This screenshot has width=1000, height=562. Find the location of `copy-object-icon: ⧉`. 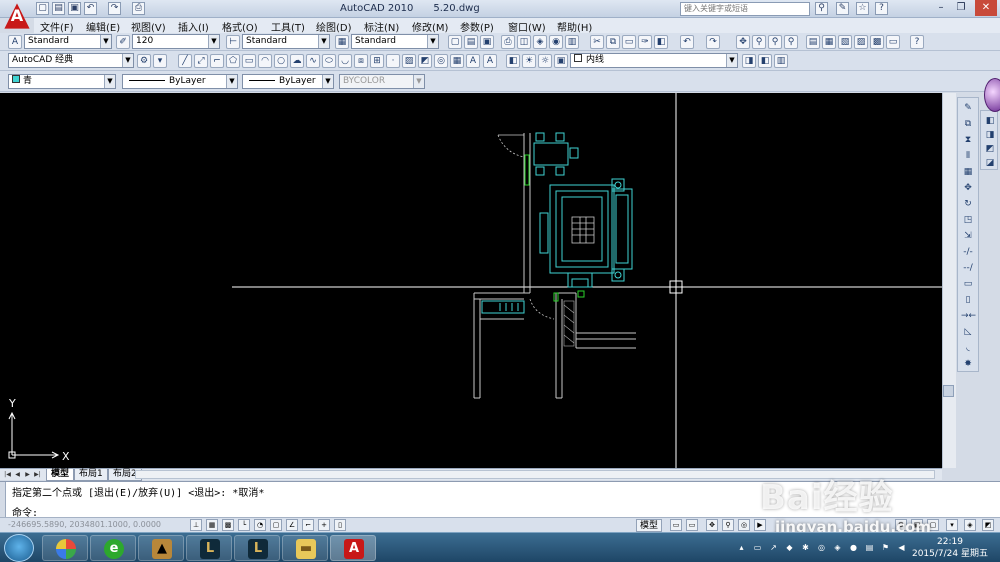

copy-object-icon: ⧉ is located at coordinates (968, 124).